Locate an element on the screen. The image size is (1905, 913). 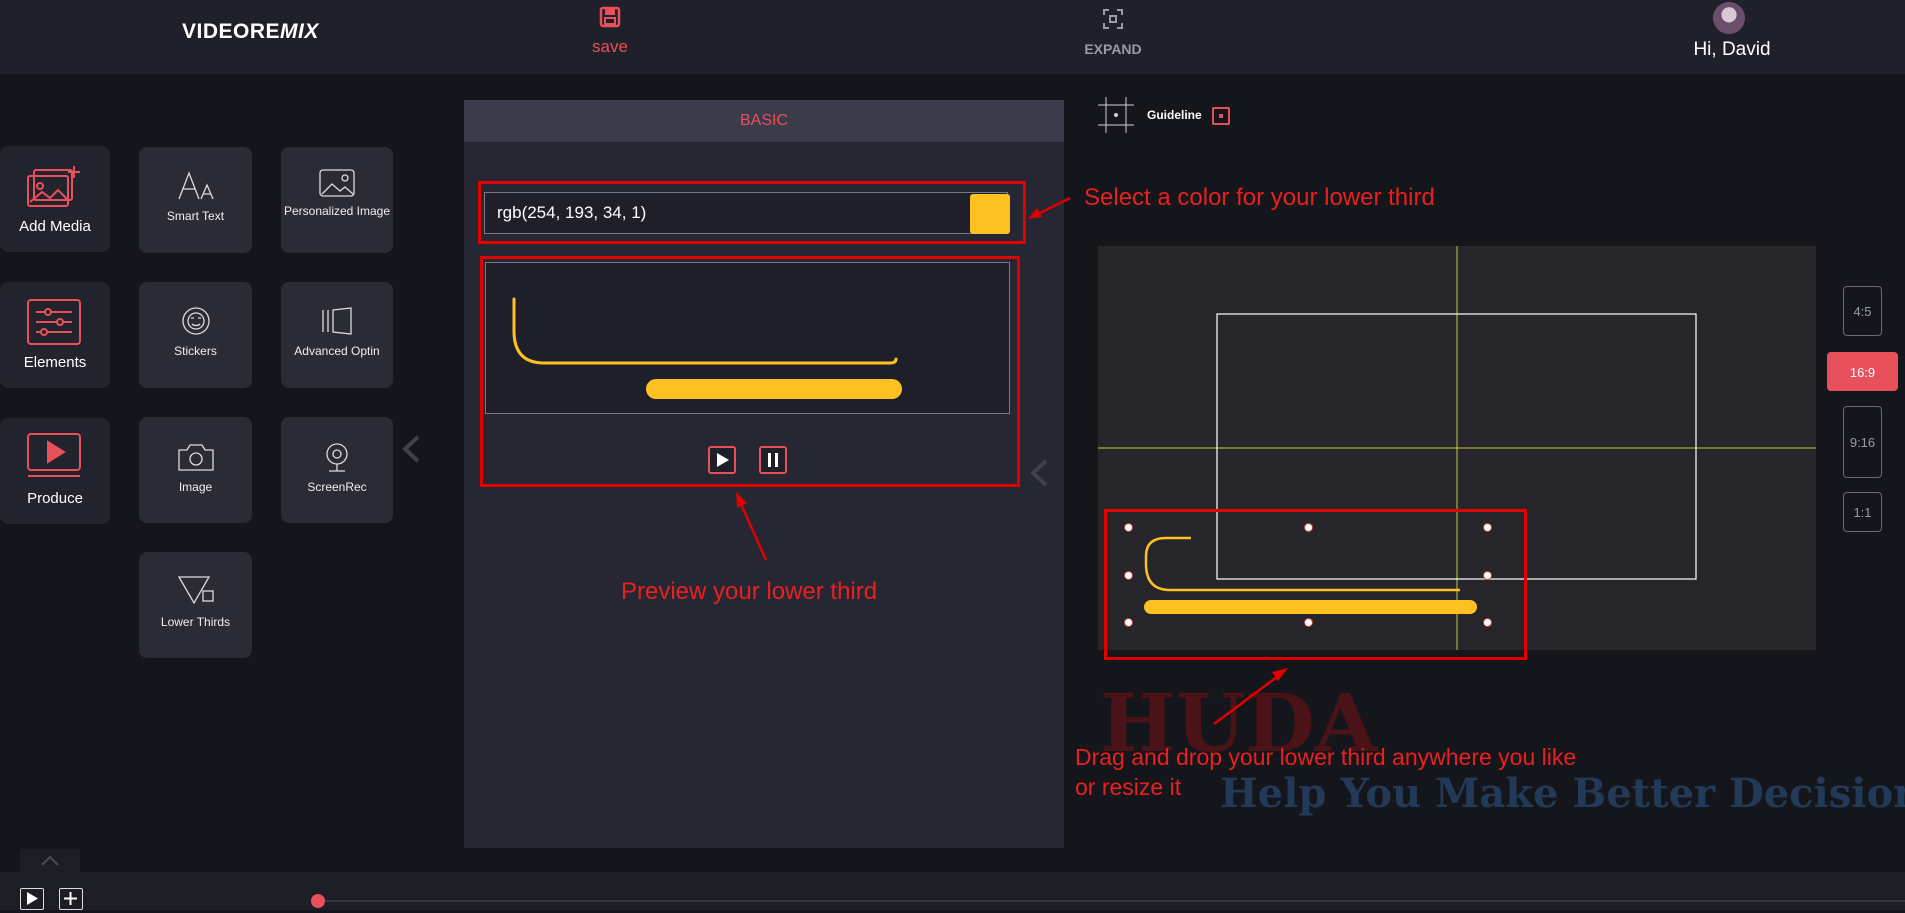
tool-personalized-image-label: Personalized Image is located at coordinates (337, 211).